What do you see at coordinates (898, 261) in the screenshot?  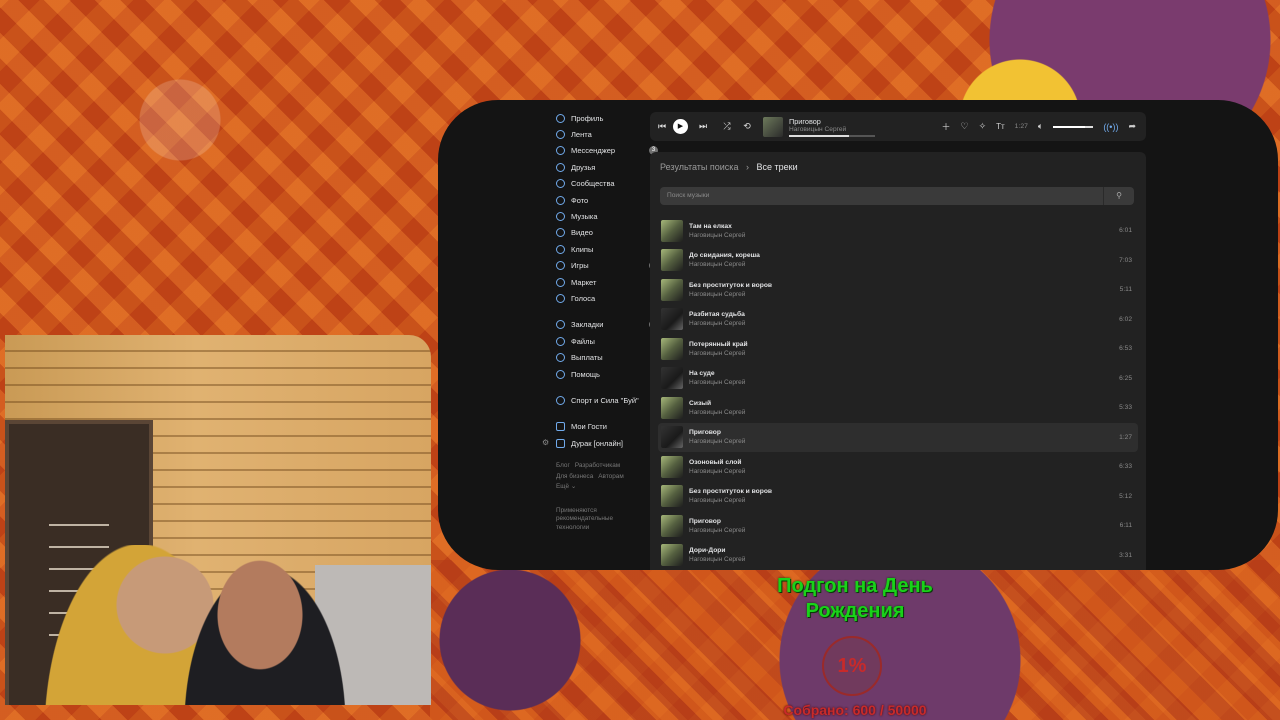 I see `track-row: До свидания, кореша Наговицын Сергей 7:03` at bounding box center [898, 261].